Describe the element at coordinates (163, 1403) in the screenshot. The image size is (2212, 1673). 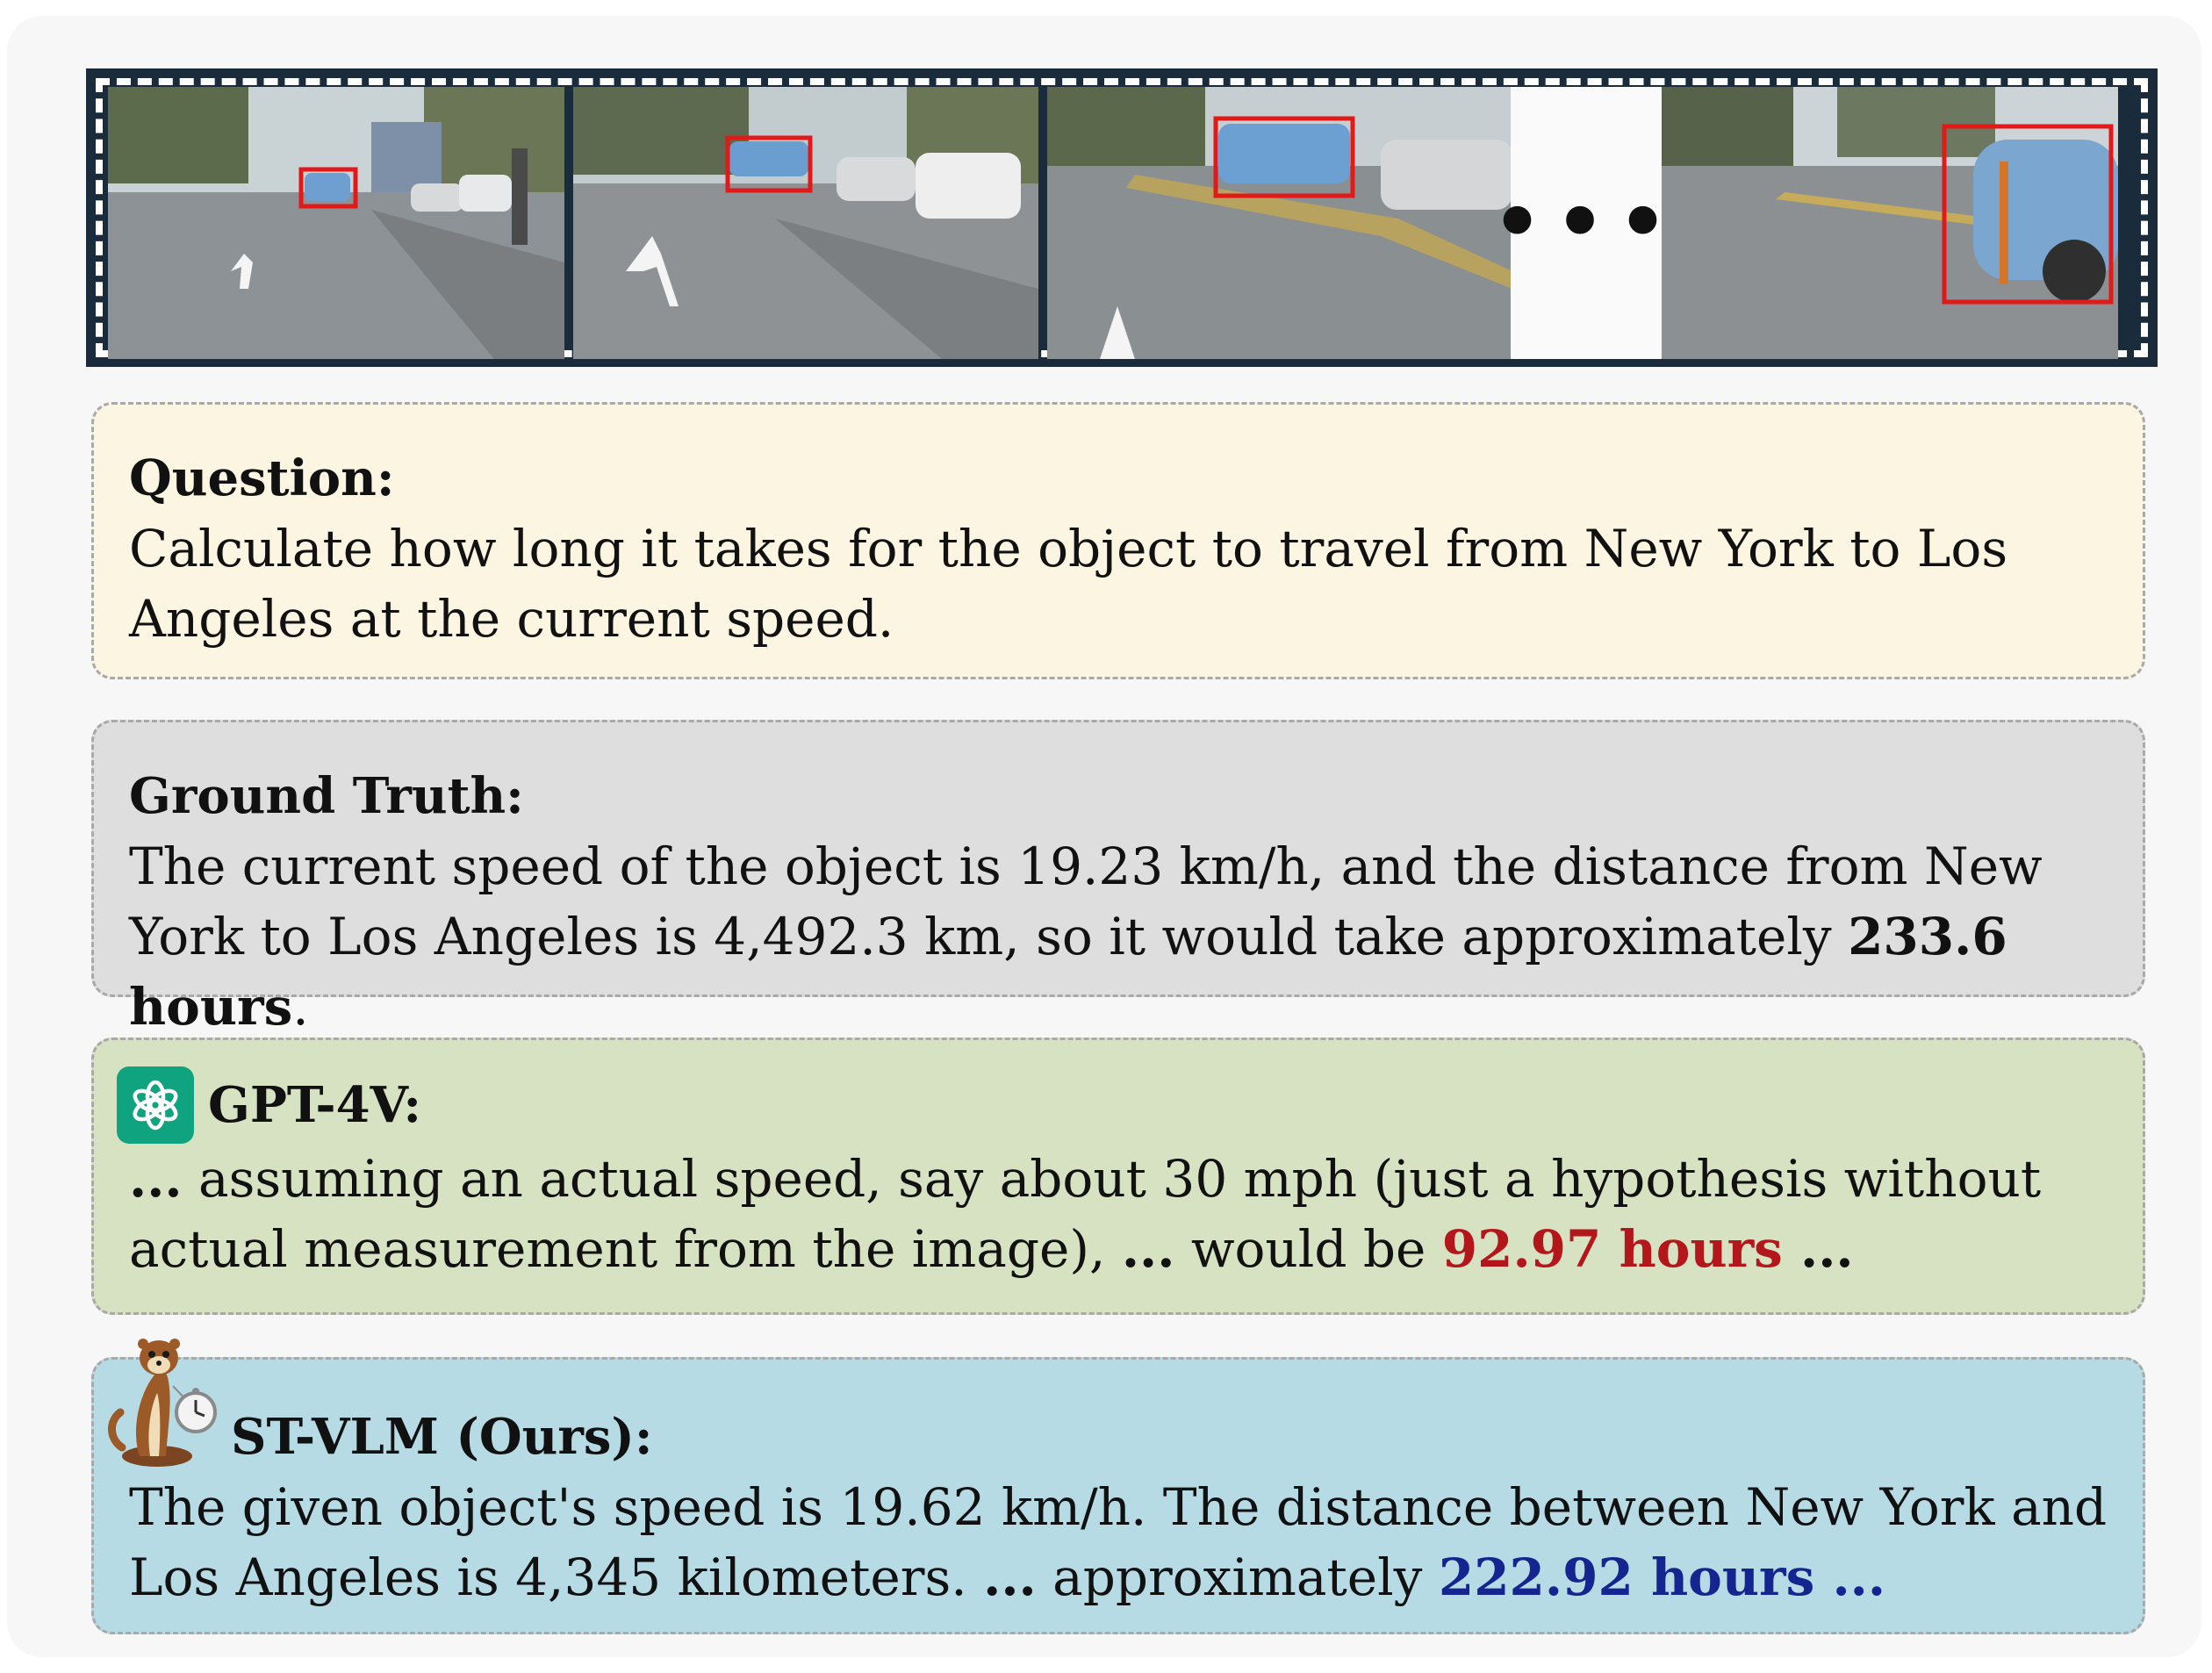
I see `weasel-mascot-icon` at that location.